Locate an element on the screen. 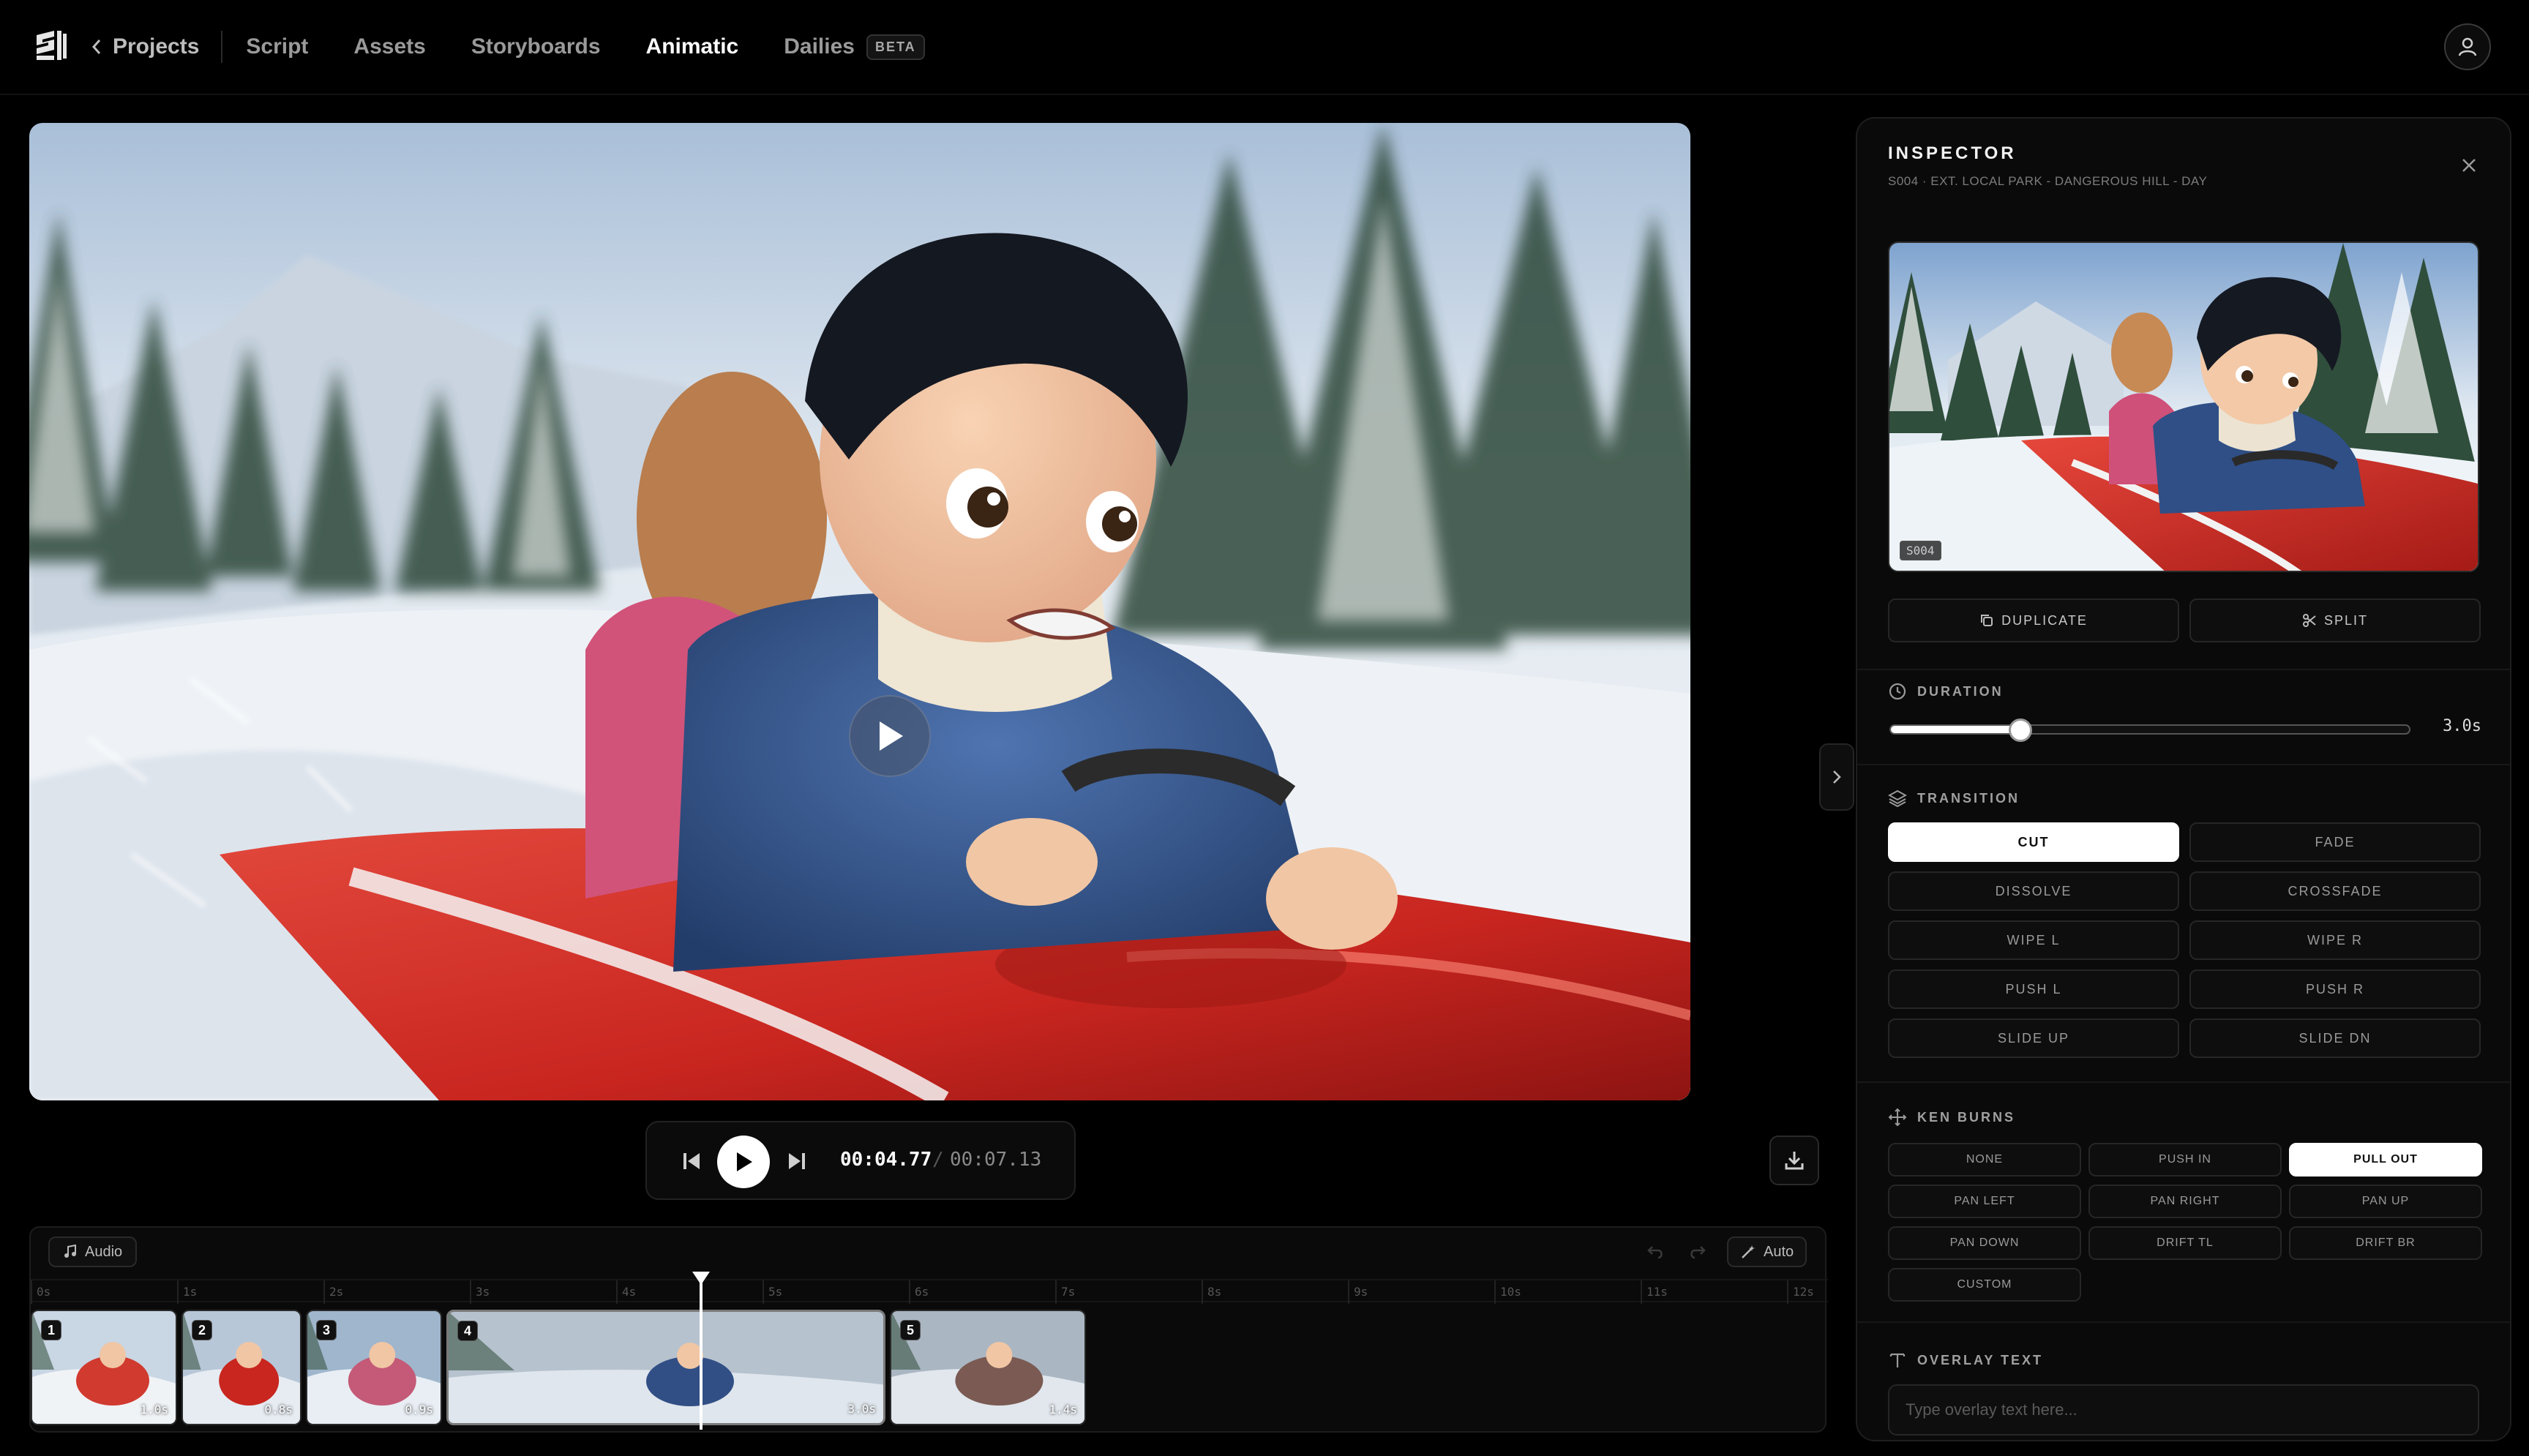 The width and height of the screenshot is (2529, 1456). split-button: SPLIT is located at coordinates (2335, 620).